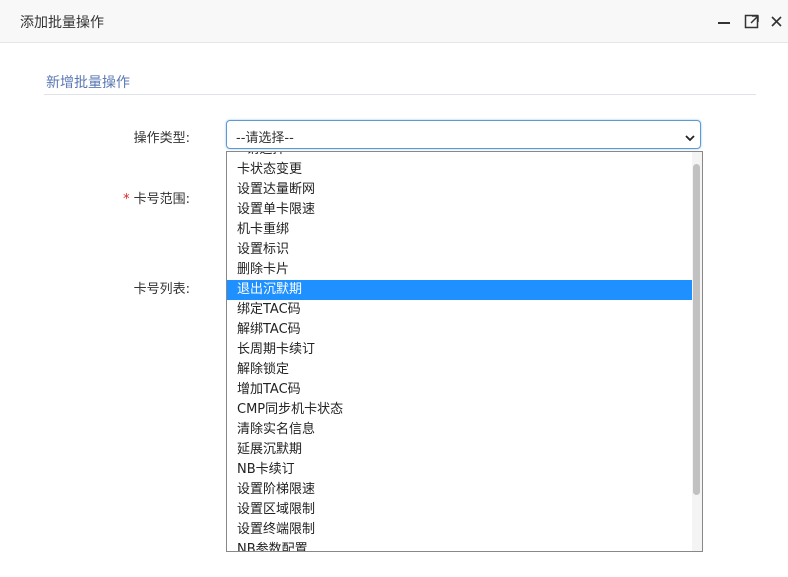 This screenshot has height=577, width=788. What do you see at coordinates (459, 470) in the screenshot?
I see `dropdown-option: NB卡续订` at bounding box center [459, 470].